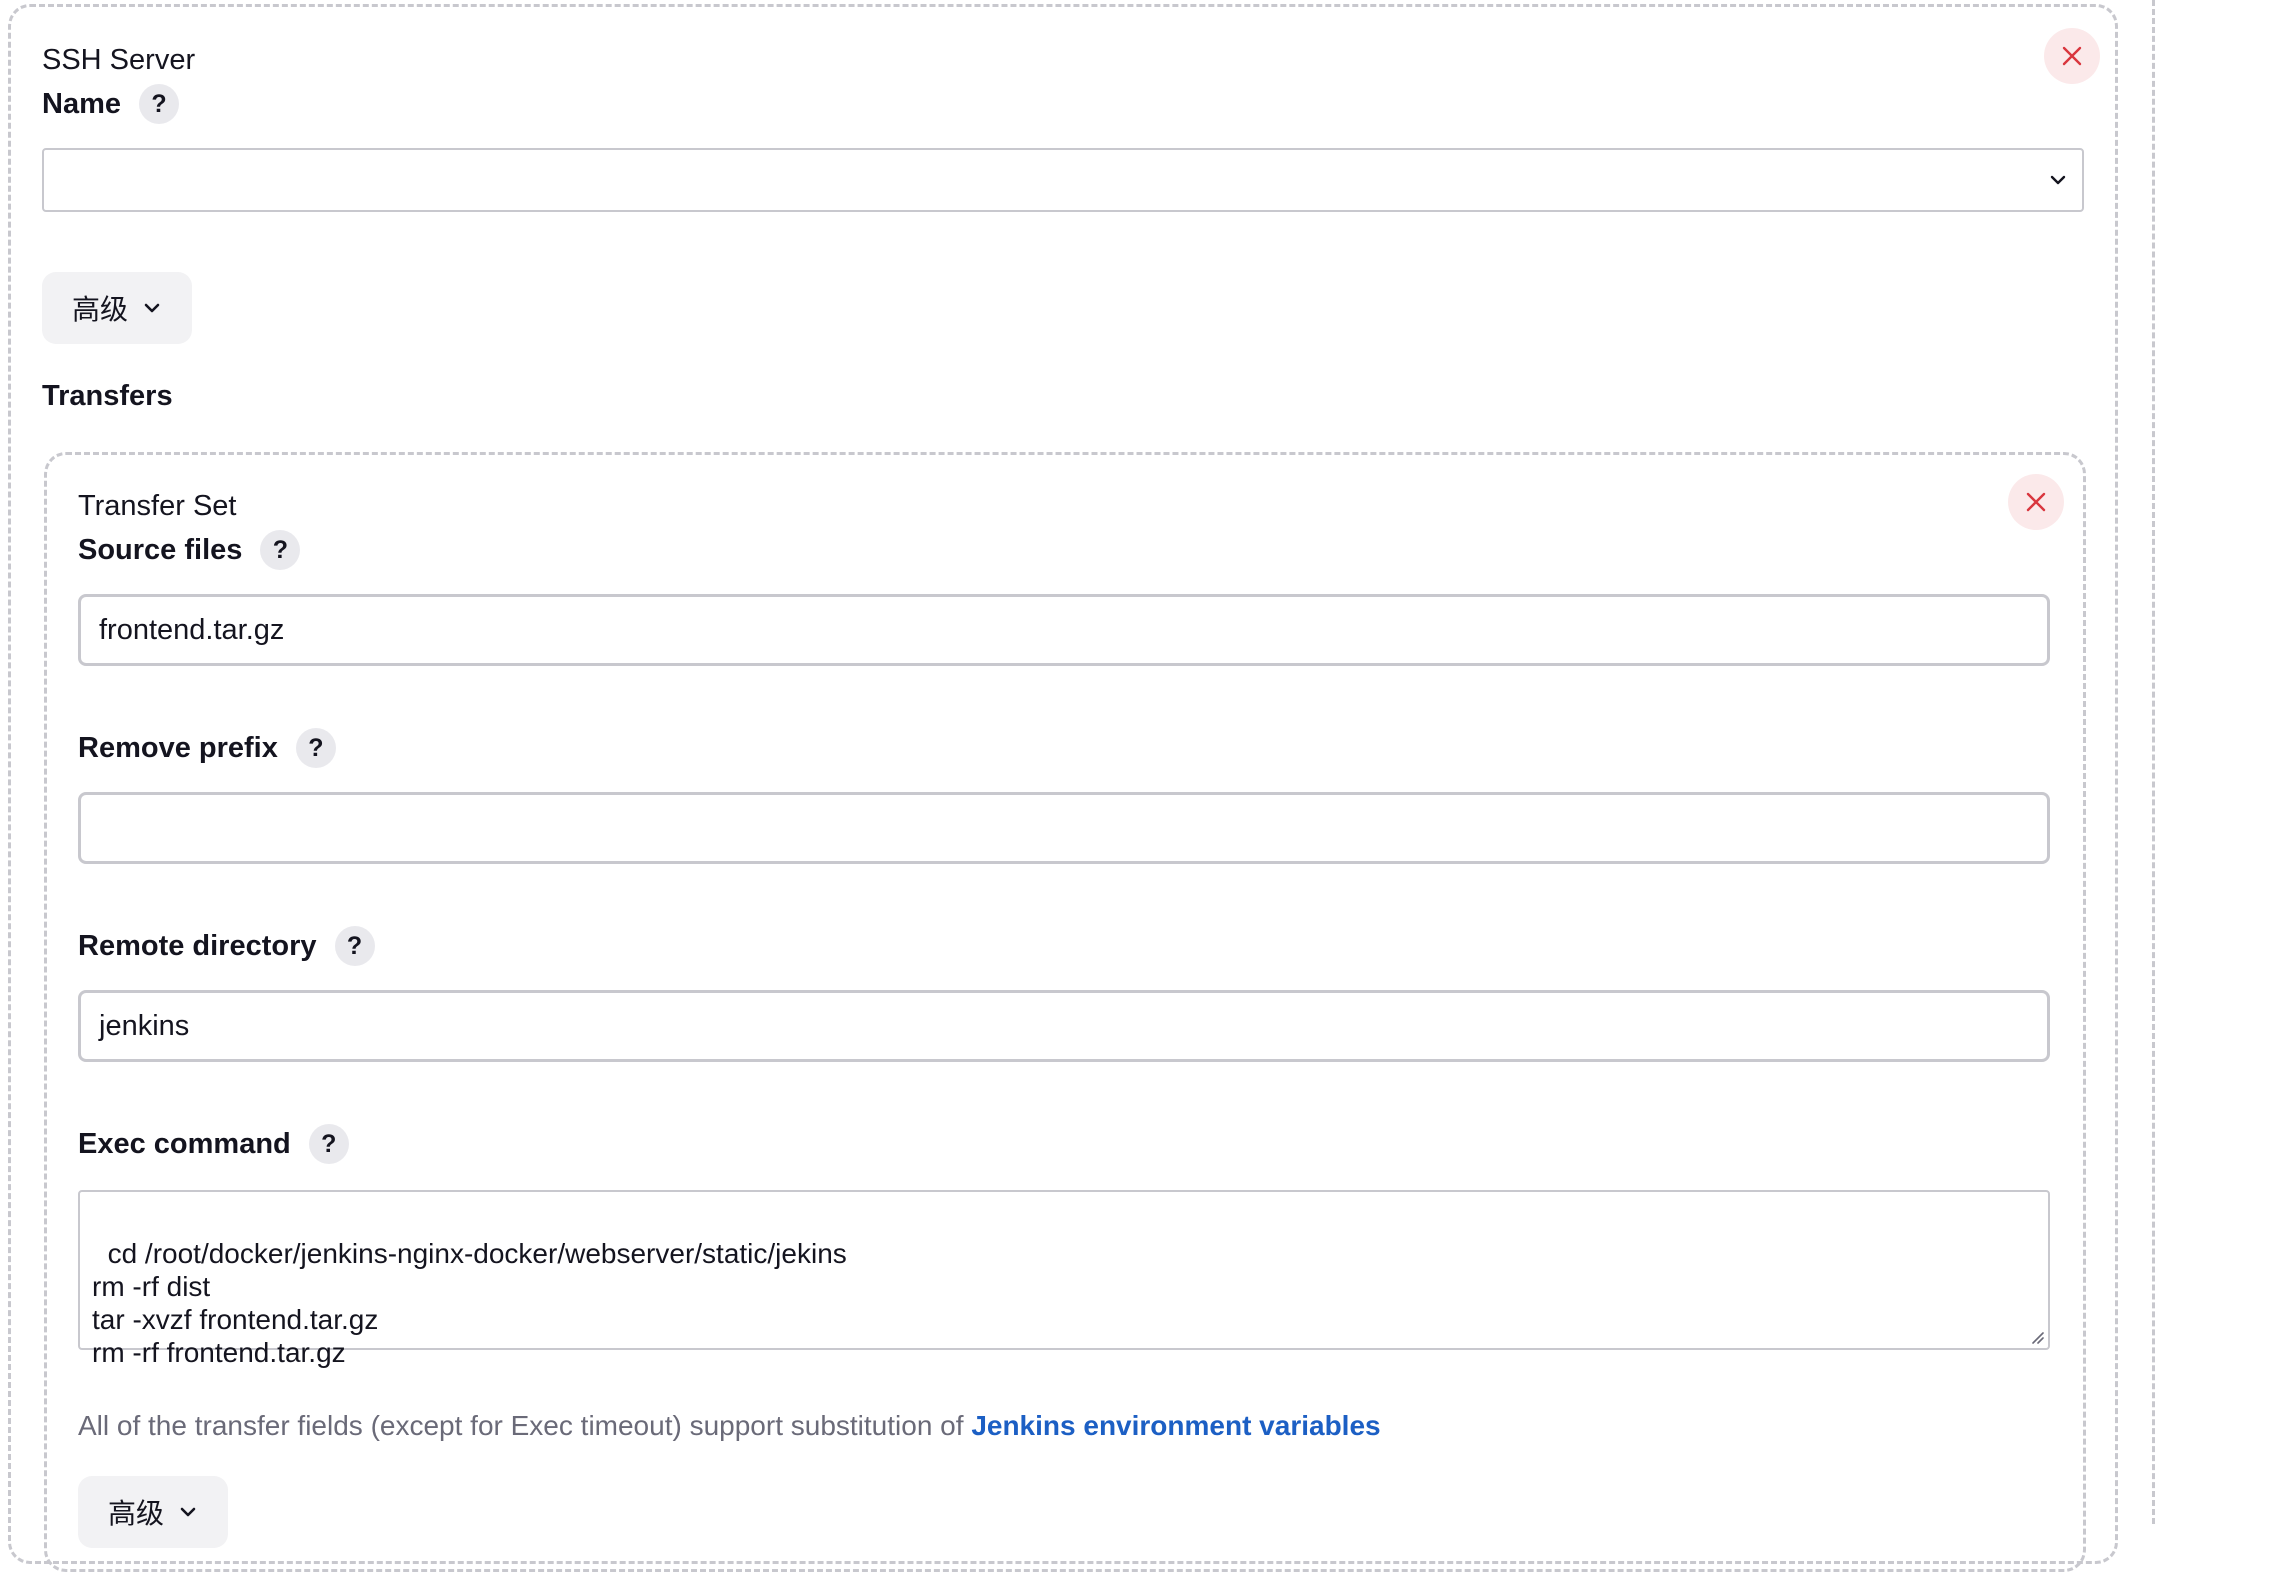 Image resolution: width=2286 pixels, height=1572 pixels. I want to click on exec-command-label-row: Exec command ?, so click(213, 1144).